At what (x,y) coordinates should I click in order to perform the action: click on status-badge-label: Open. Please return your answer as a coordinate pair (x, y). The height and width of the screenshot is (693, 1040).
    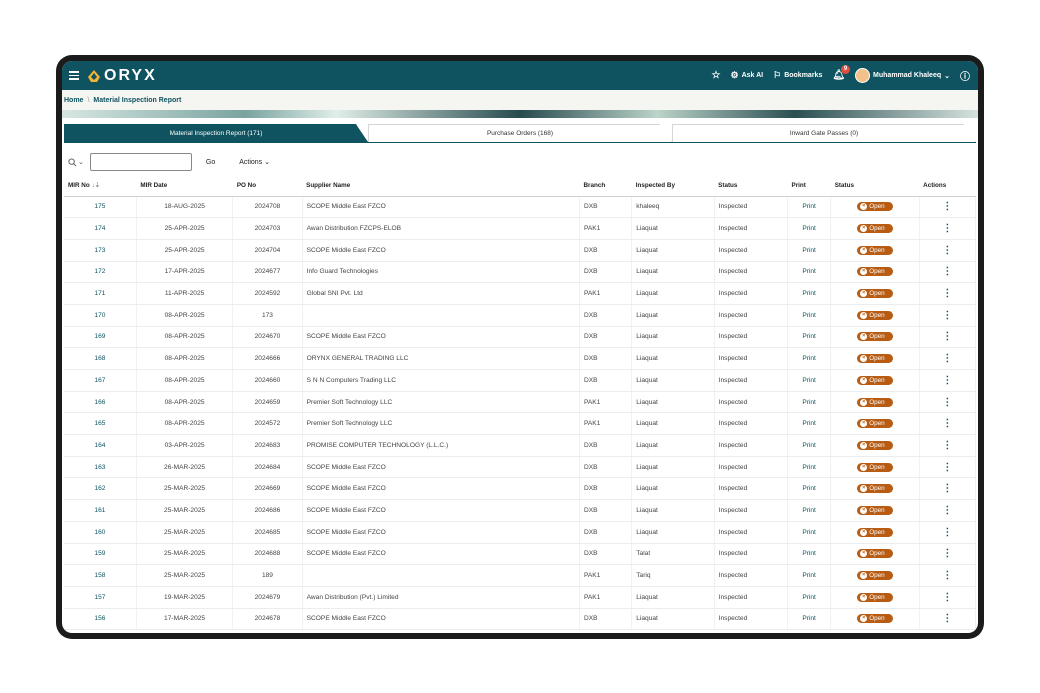
    Looking at the image, I should click on (877, 532).